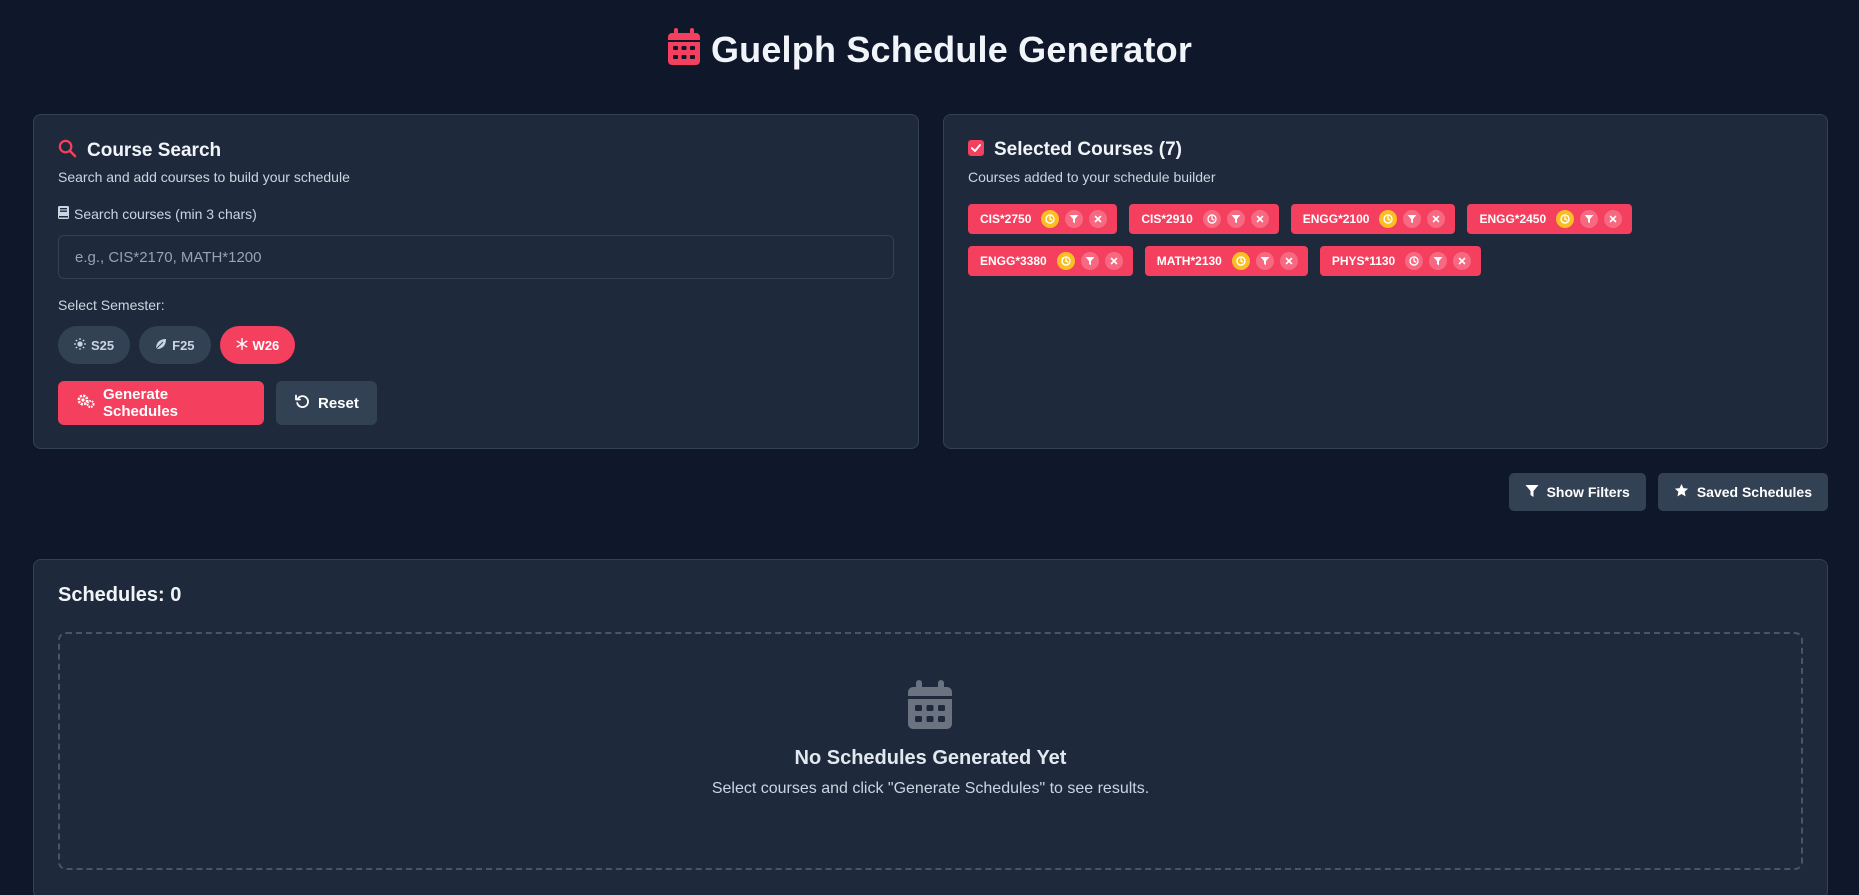 The image size is (1859, 895). What do you see at coordinates (1088, 149) in the screenshot?
I see `selected-courses-title: Selected Courses (7)` at bounding box center [1088, 149].